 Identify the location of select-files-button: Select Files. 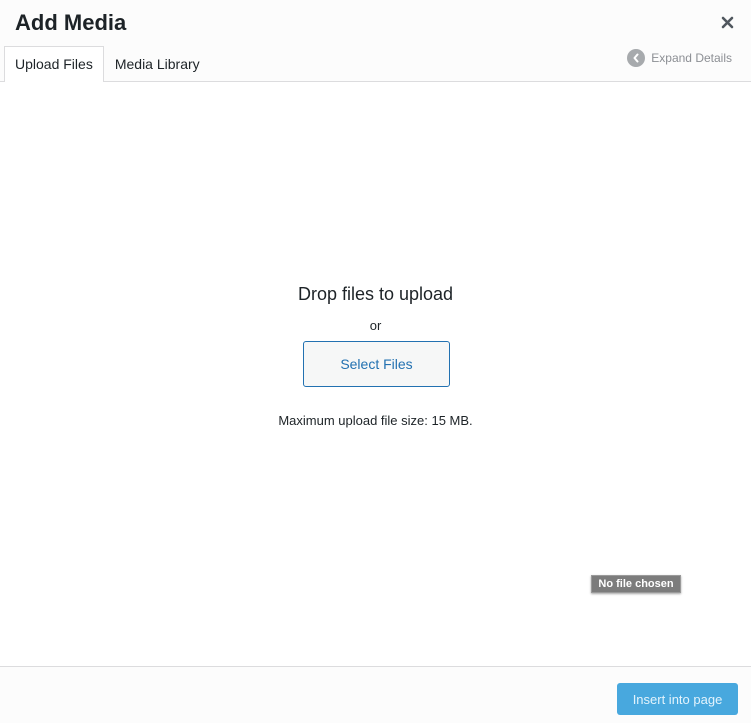
(376, 364).